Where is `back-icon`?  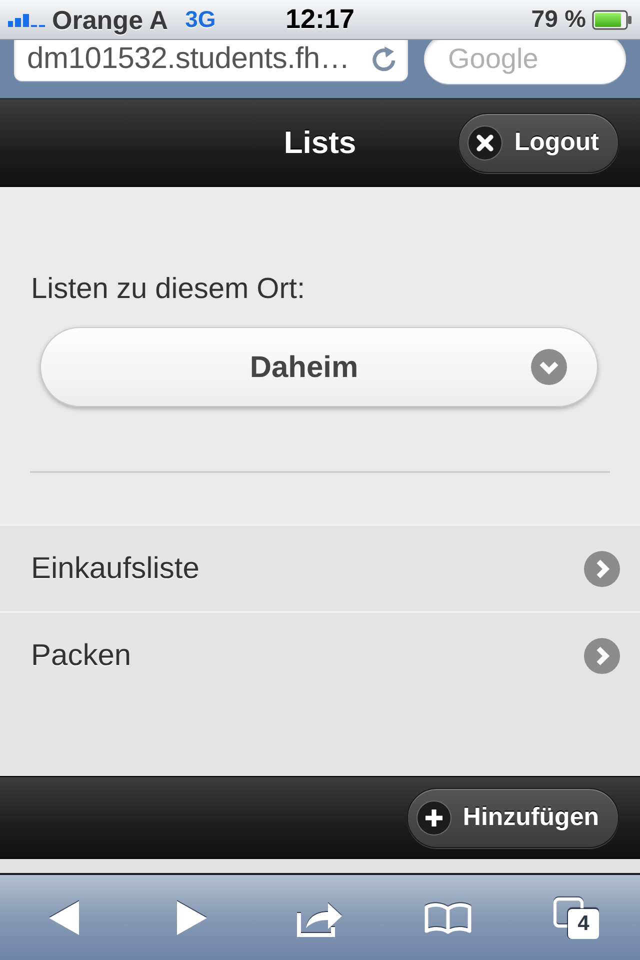
back-icon is located at coordinates (64, 917).